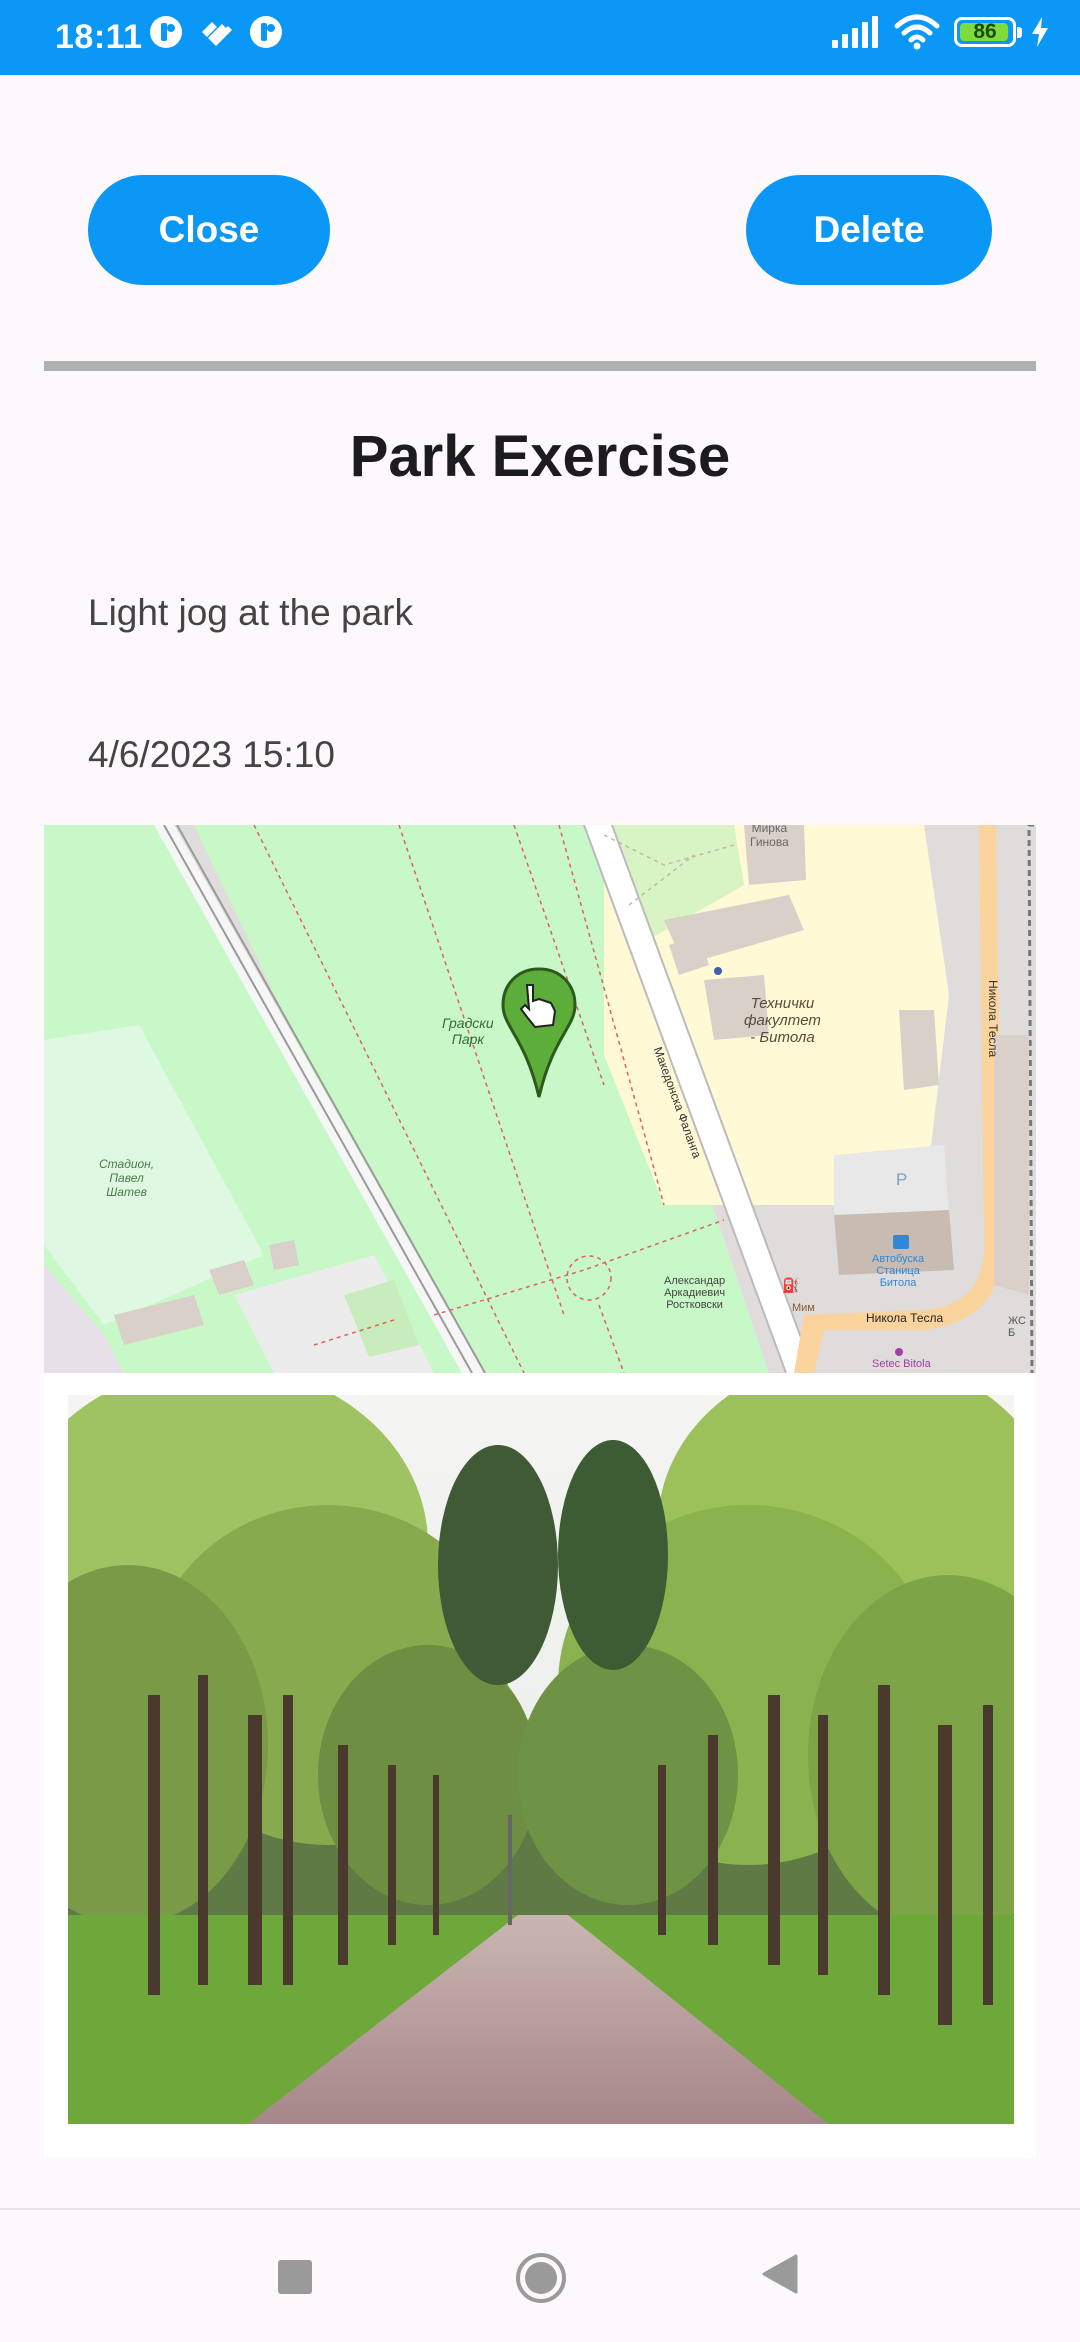 The width and height of the screenshot is (1080, 2342). Describe the element at coordinates (127, 1178) in the screenshot. I see `map-label-stadium: Стадион, Павел Шатев` at that location.